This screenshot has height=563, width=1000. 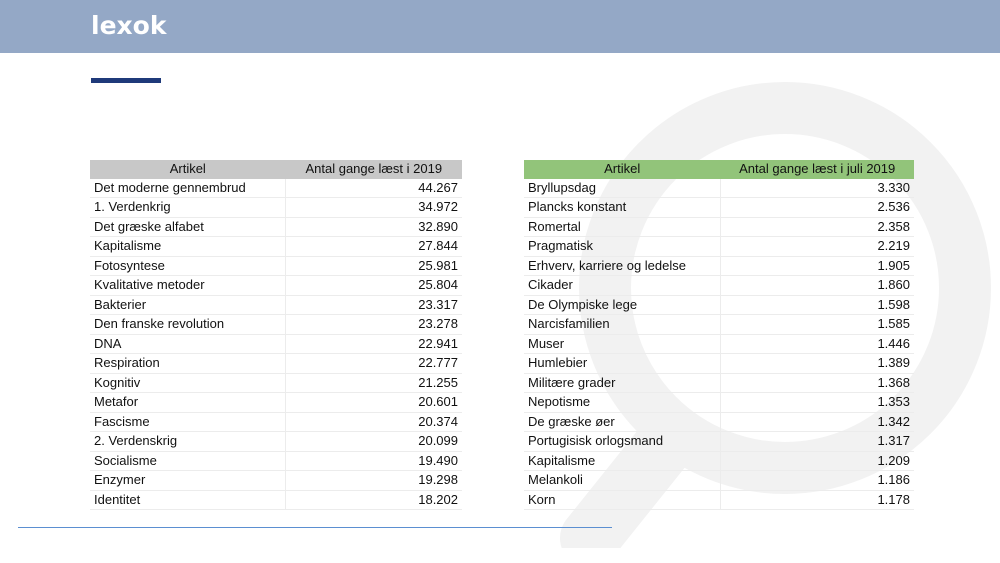 I want to click on article-cell: Enzymer, so click(x=188, y=480).